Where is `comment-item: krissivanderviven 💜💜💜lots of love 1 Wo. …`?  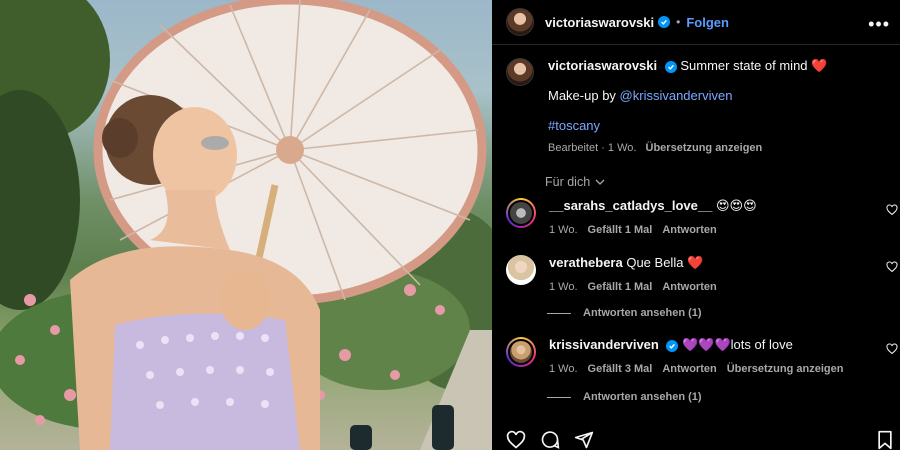
comment-item: krissivanderviven 💜💜💜lots of love 1 Wo. … is located at coordinates (702, 357).